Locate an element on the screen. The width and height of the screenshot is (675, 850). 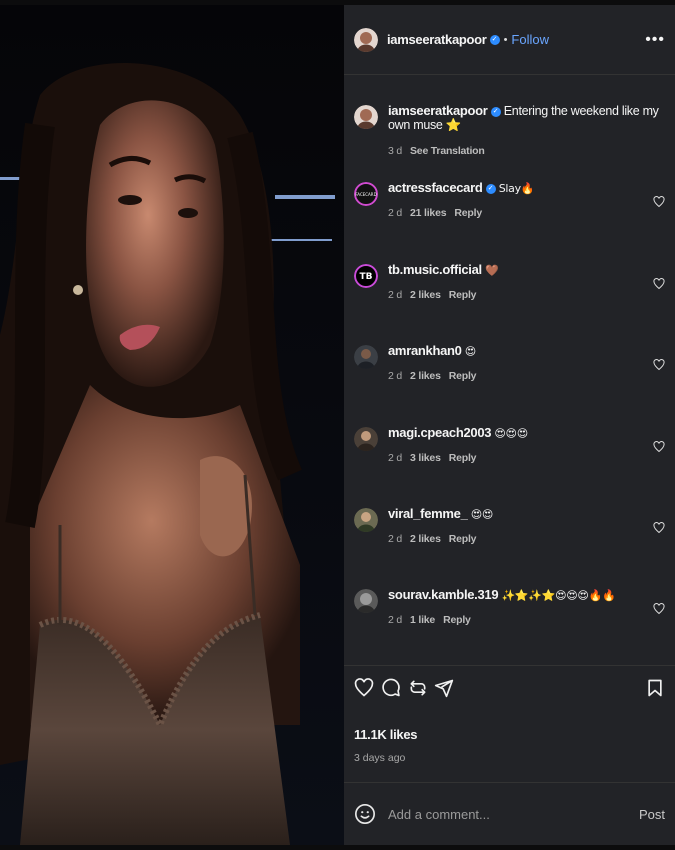
comment-username: amrankhan0 is located at coordinates (425, 350).